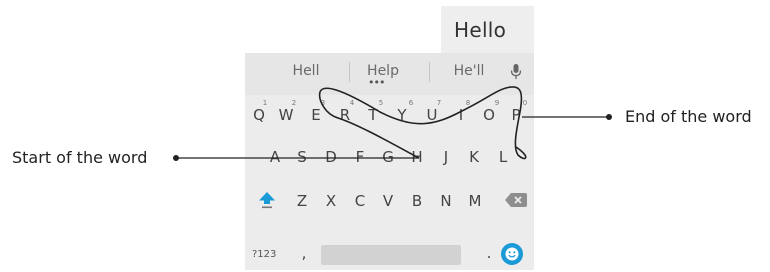 Image resolution: width=770 pixels, height=272 pixels. Describe the element at coordinates (417, 201) in the screenshot. I see `key-b: B` at that location.